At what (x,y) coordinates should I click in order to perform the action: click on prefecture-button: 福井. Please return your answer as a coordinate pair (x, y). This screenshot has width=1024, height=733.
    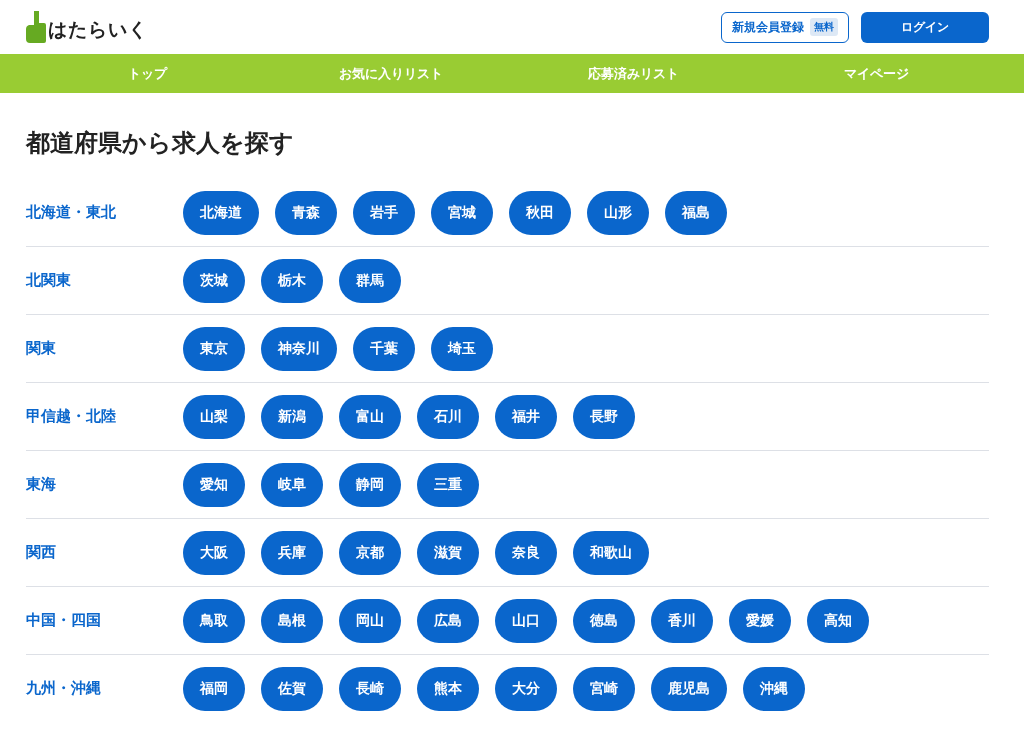
    Looking at the image, I should click on (526, 416).